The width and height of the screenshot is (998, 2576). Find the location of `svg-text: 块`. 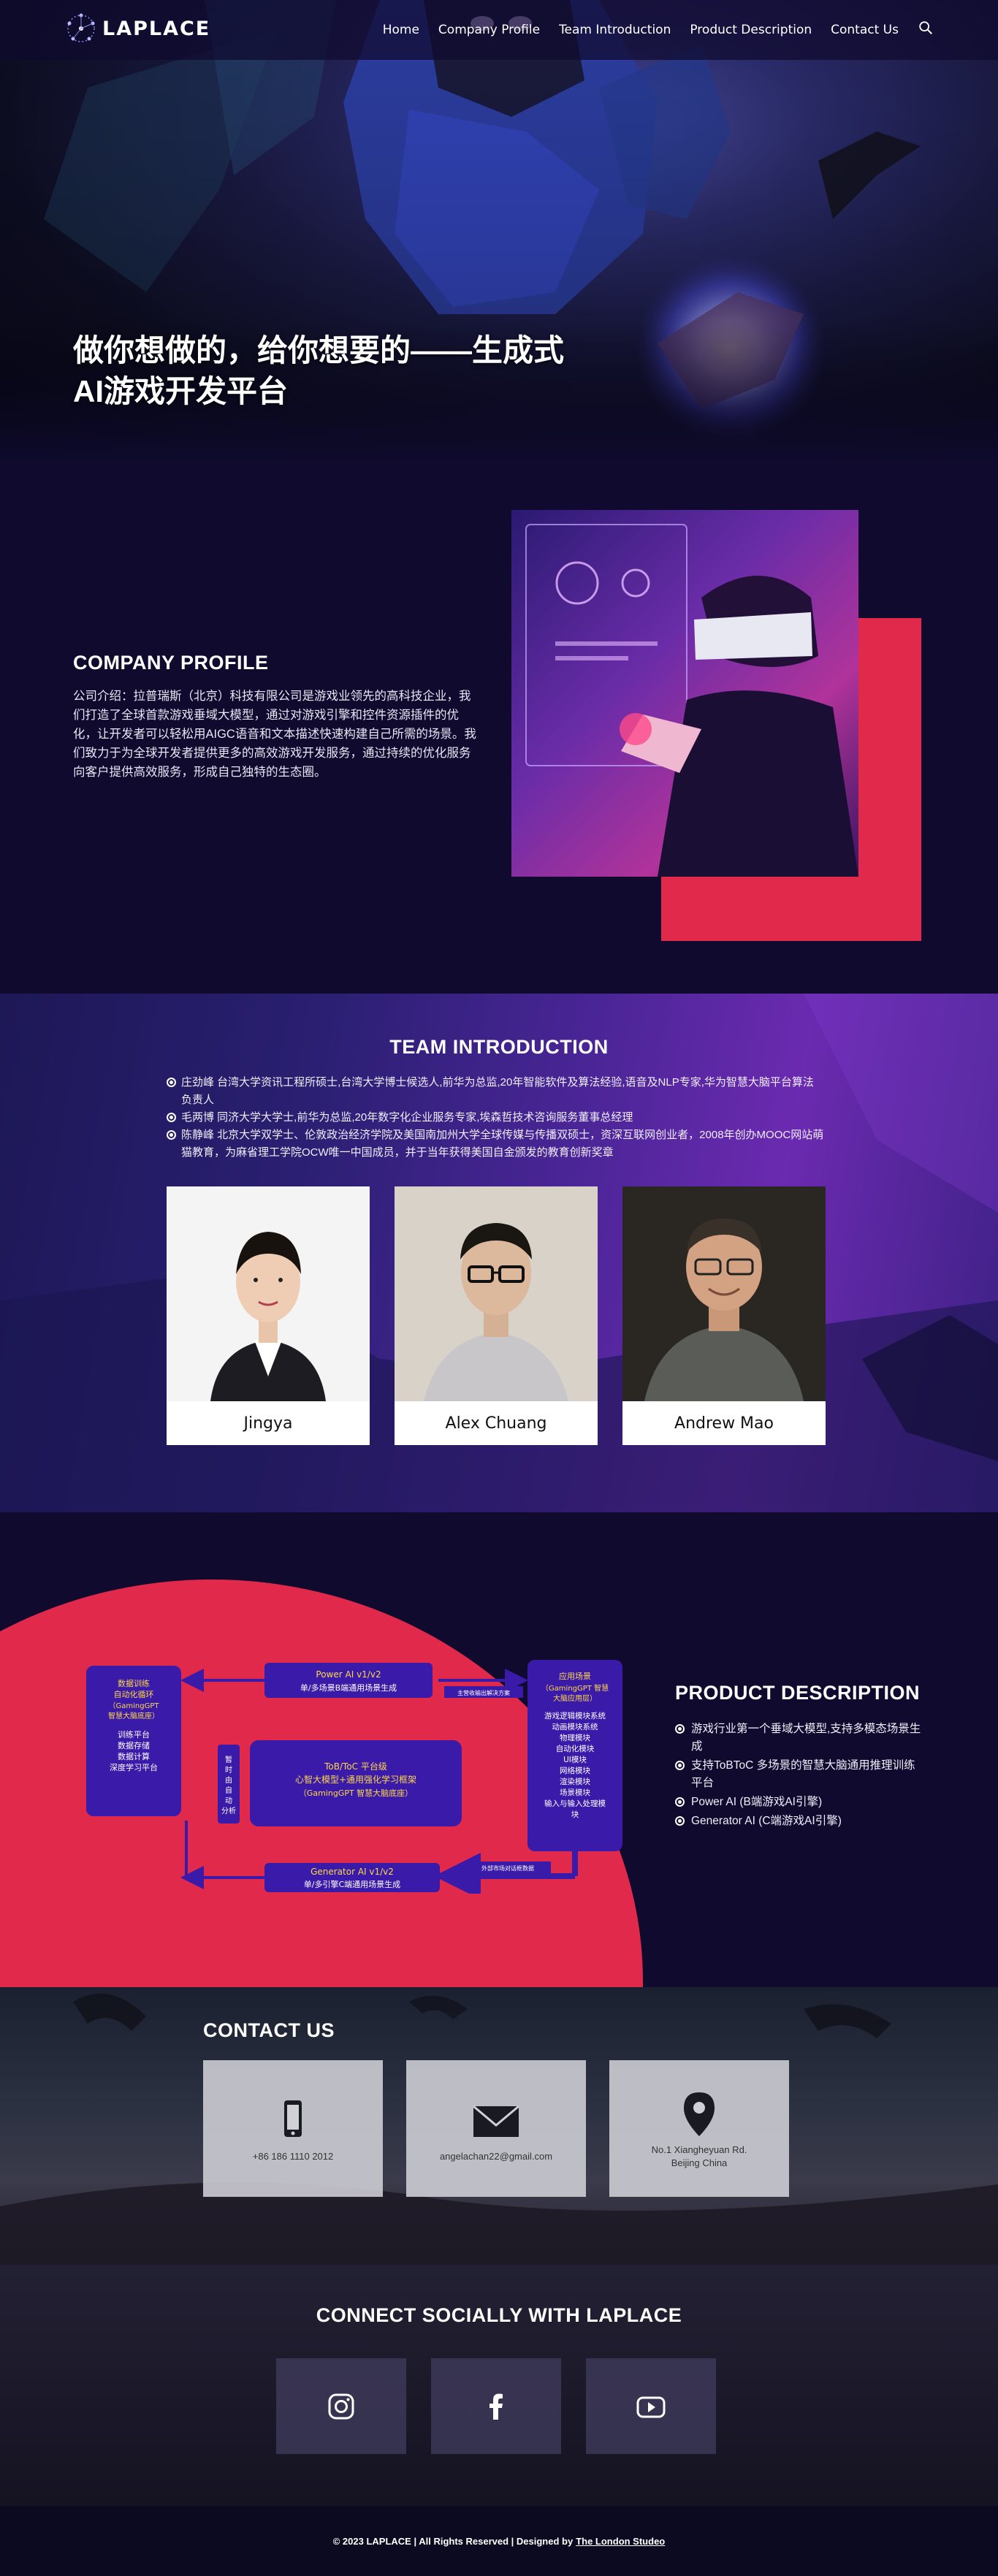

svg-text: 块 is located at coordinates (575, 1814).